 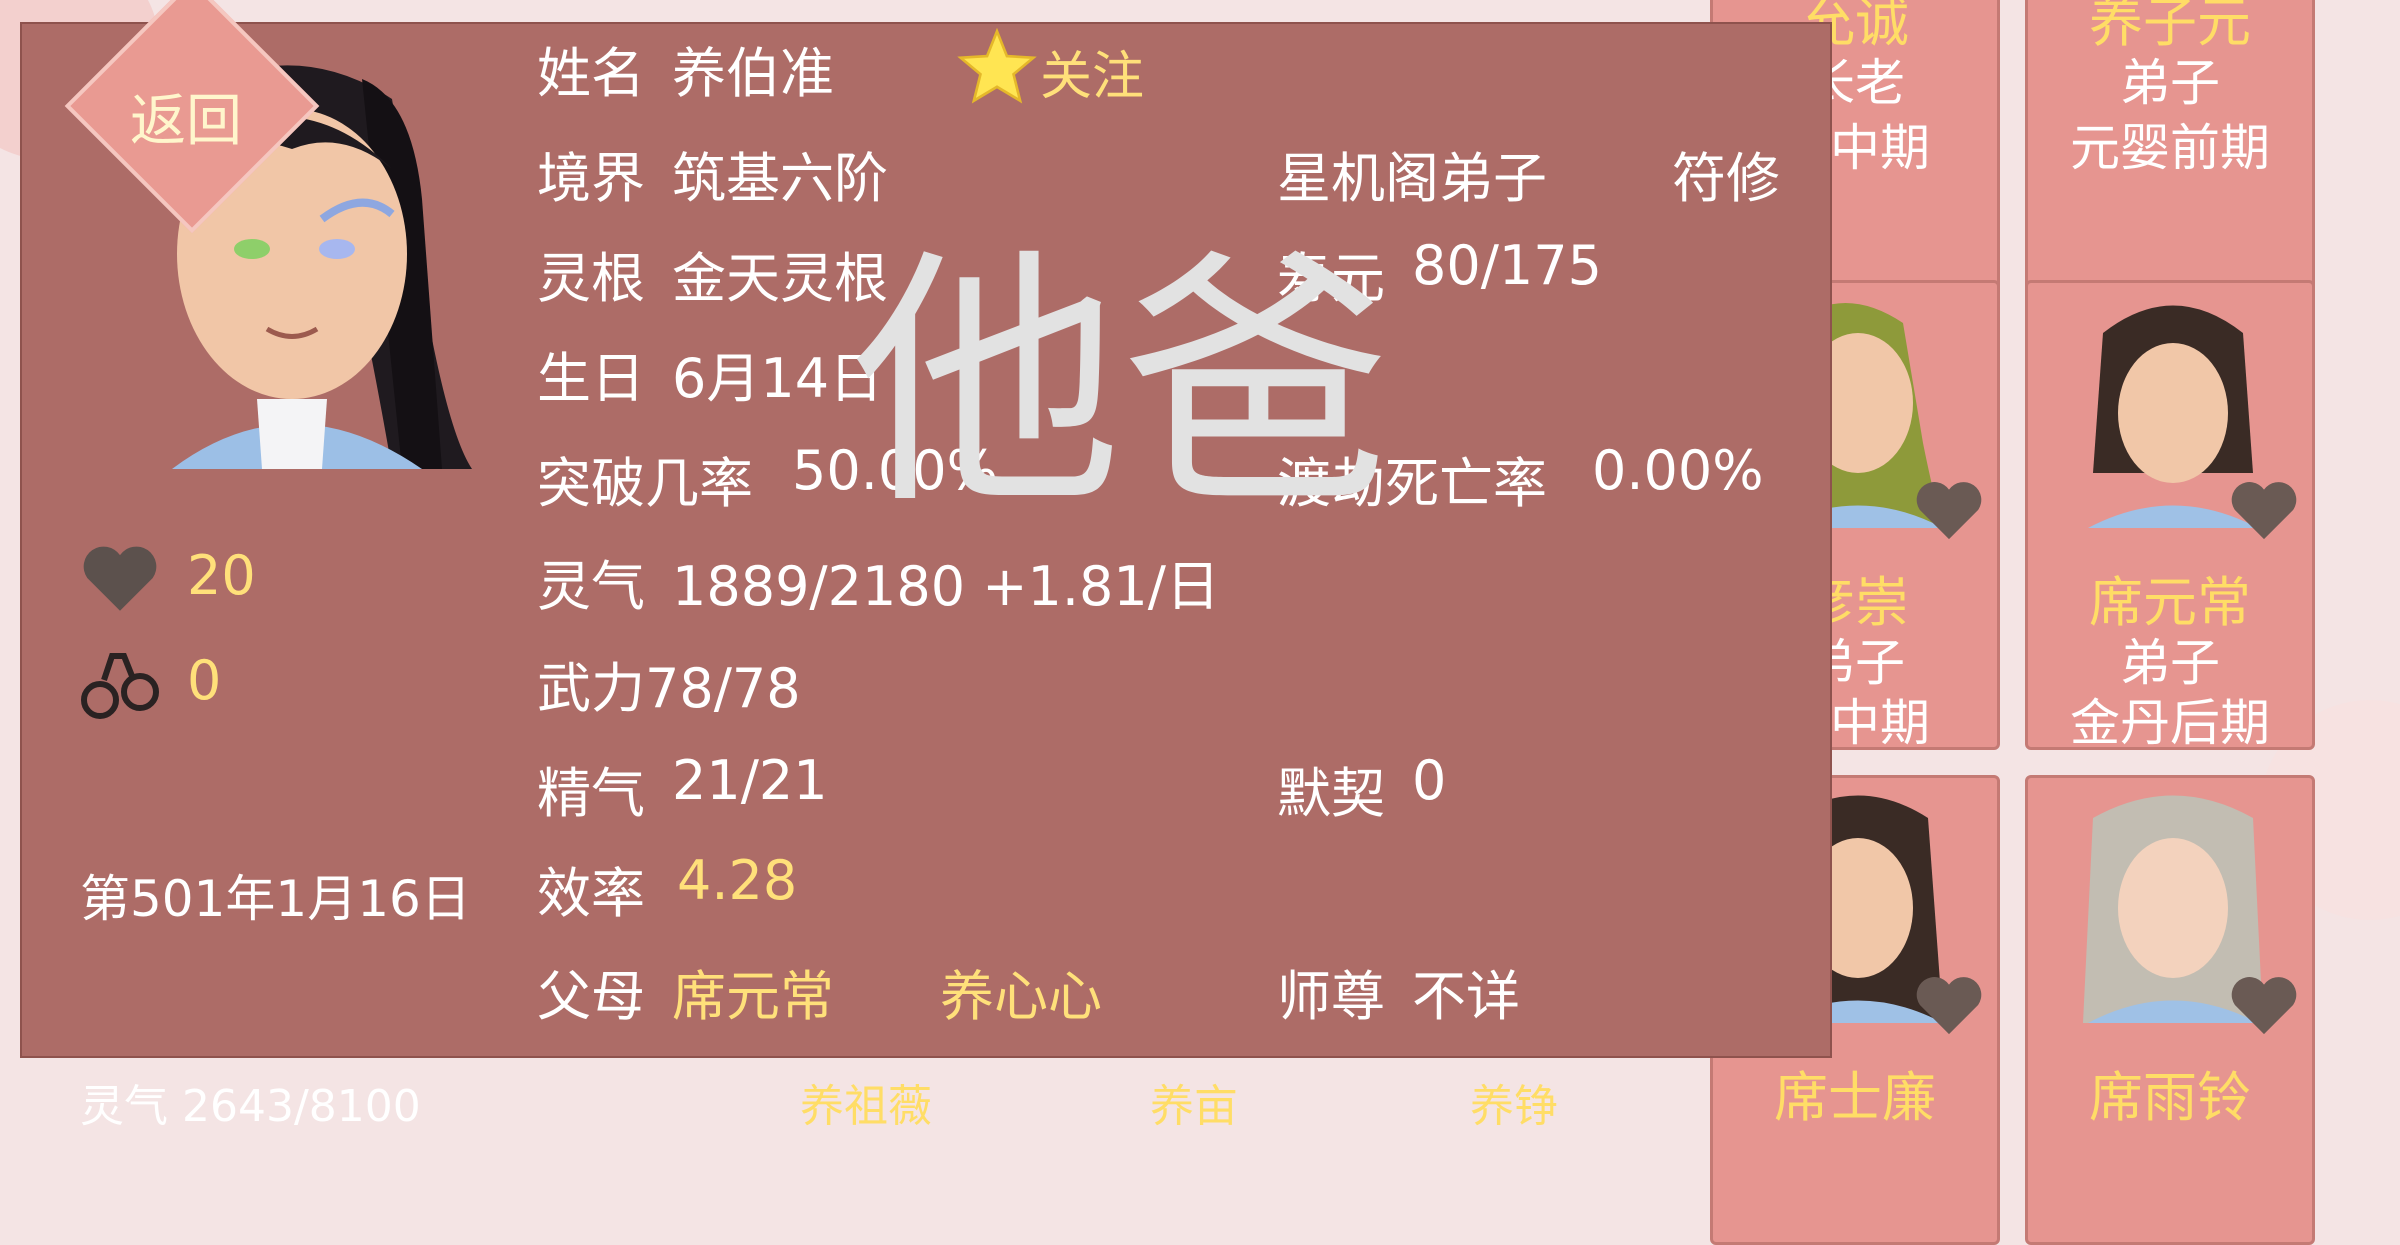 I want to click on affection-value: 20, so click(x=221, y=575).